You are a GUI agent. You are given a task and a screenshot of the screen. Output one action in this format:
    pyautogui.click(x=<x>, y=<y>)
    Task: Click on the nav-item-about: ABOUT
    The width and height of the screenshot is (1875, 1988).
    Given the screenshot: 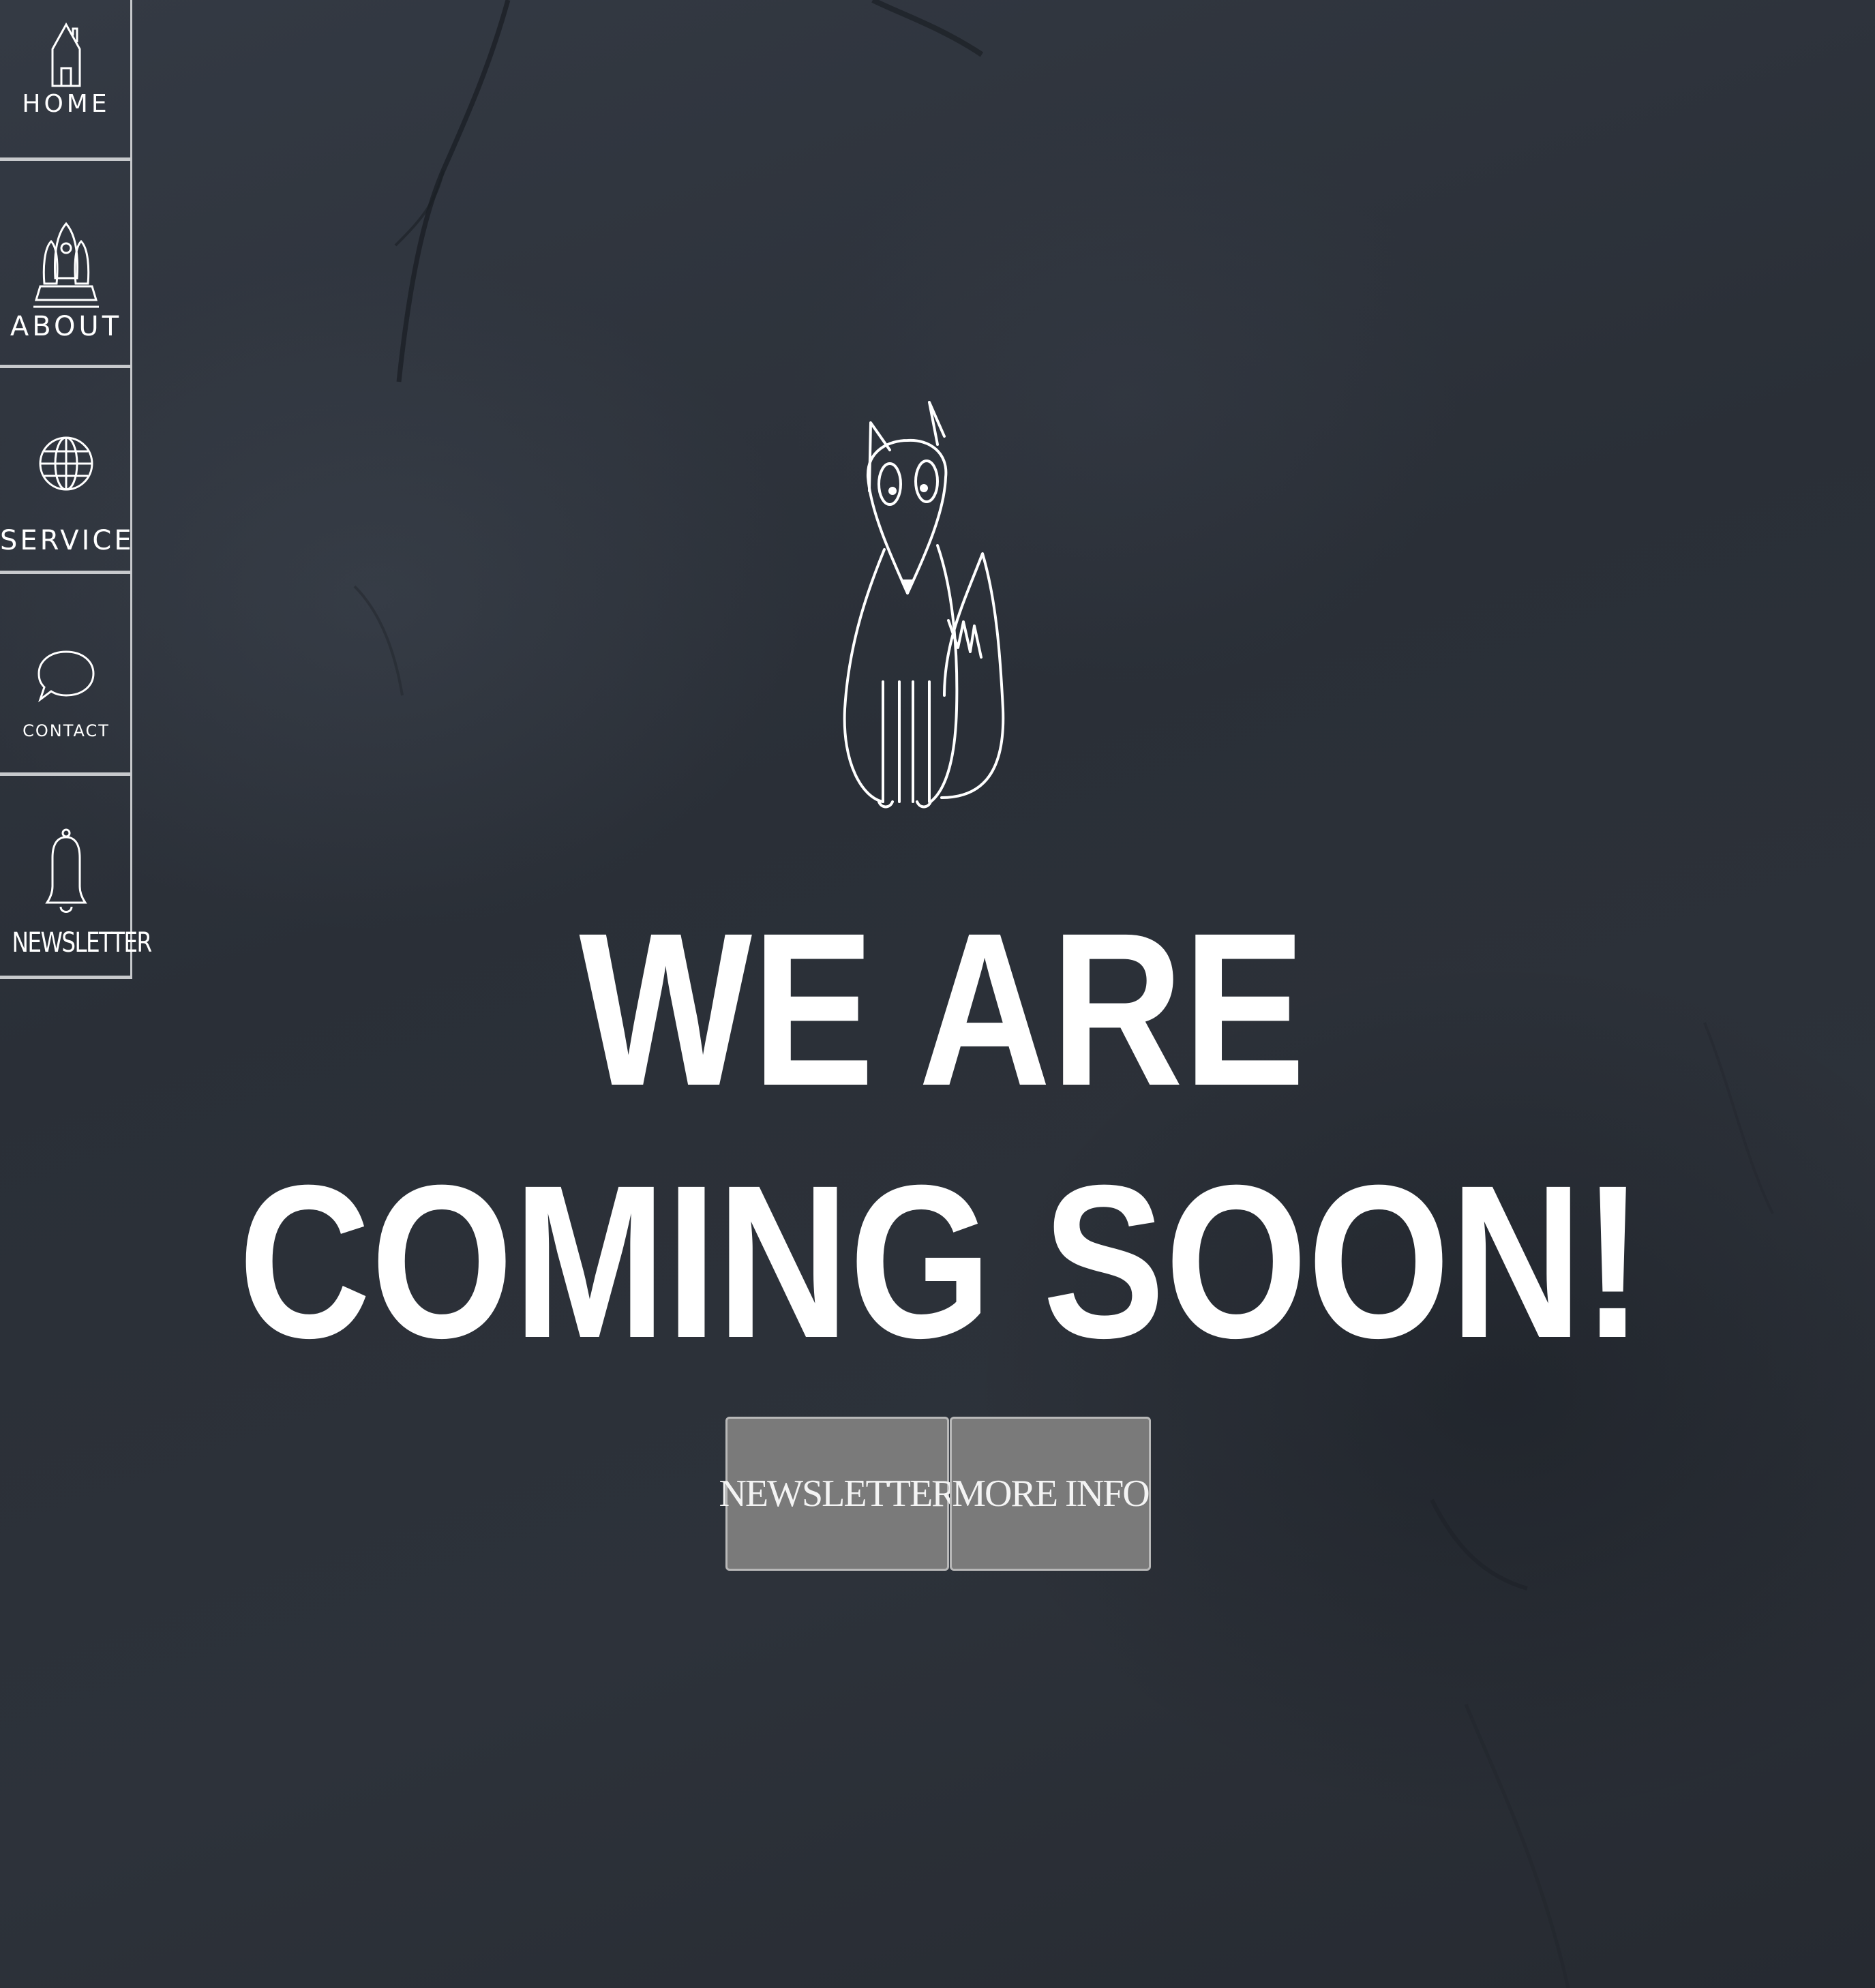 What is the action you would take?
    pyautogui.click(x=66, y=264)
    